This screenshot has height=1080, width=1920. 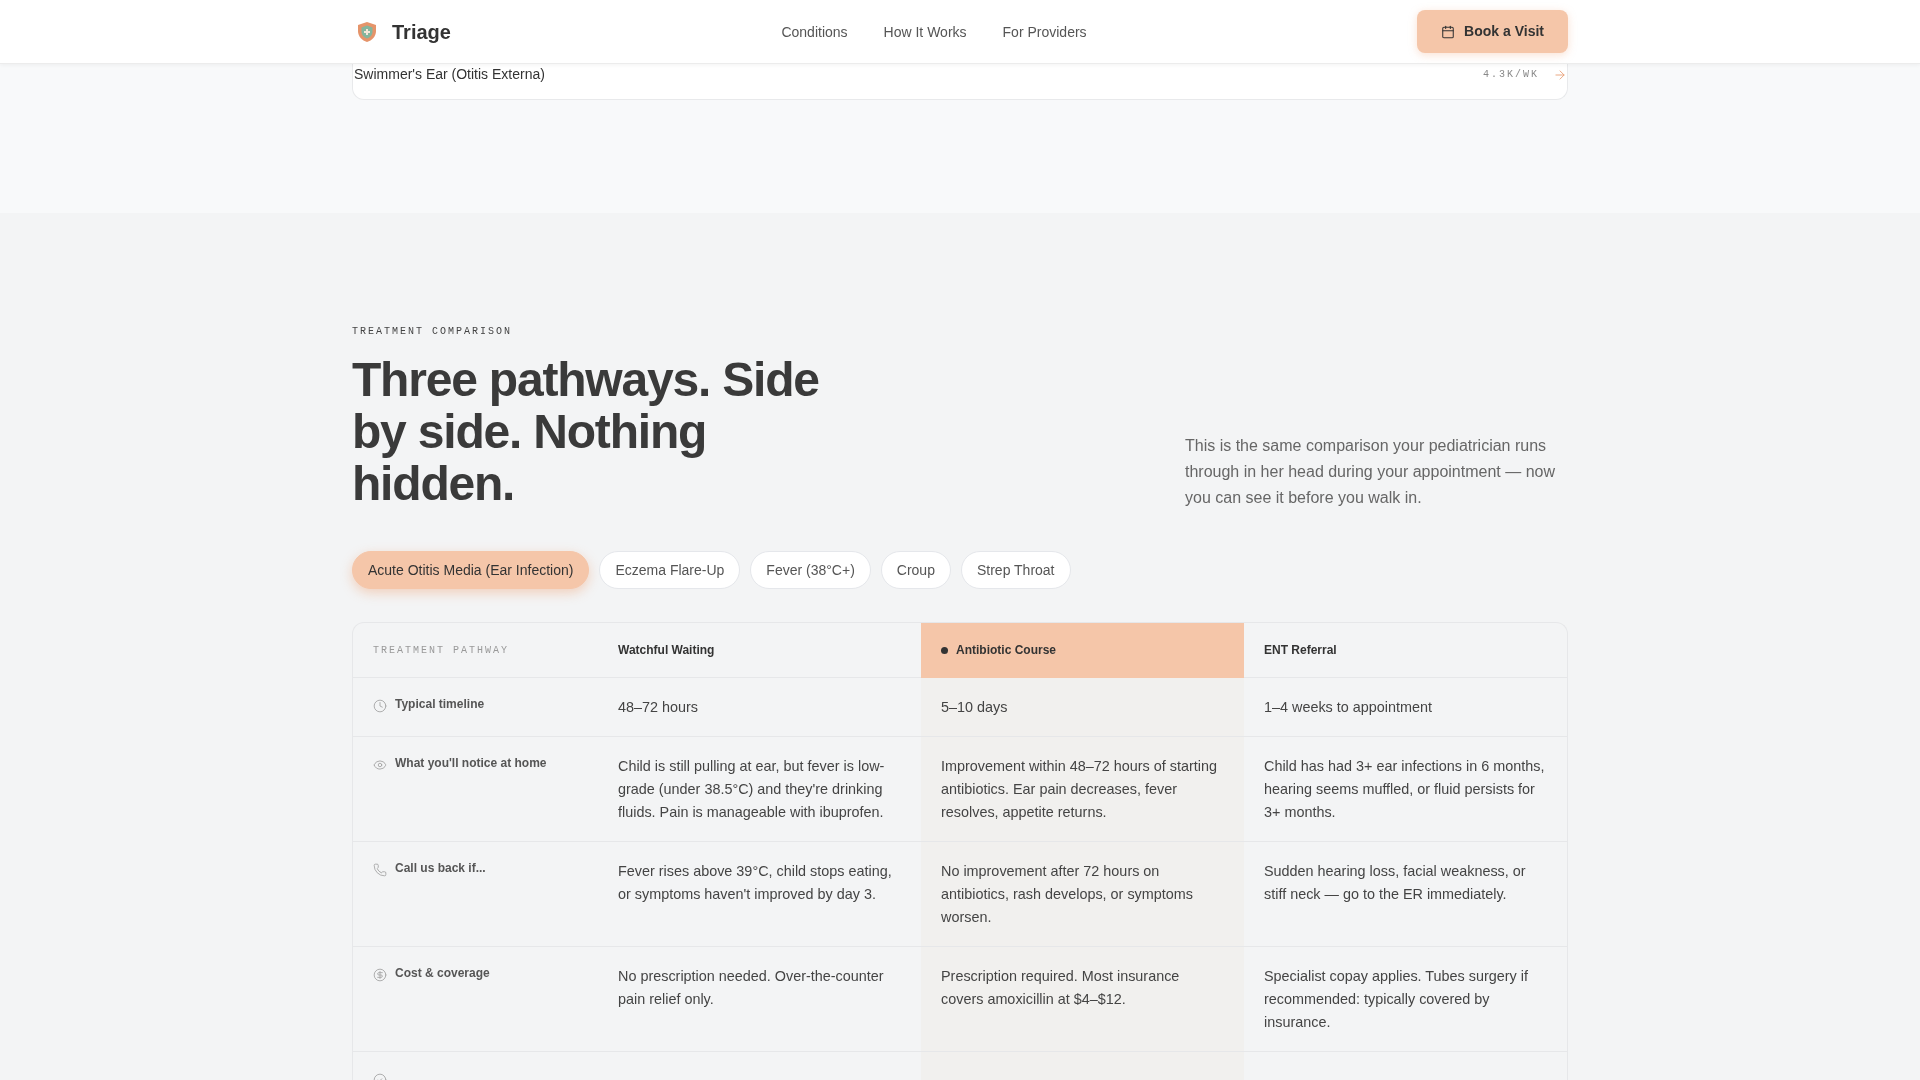 I want to click on calendar-icon, so click(x=1448, y=31).